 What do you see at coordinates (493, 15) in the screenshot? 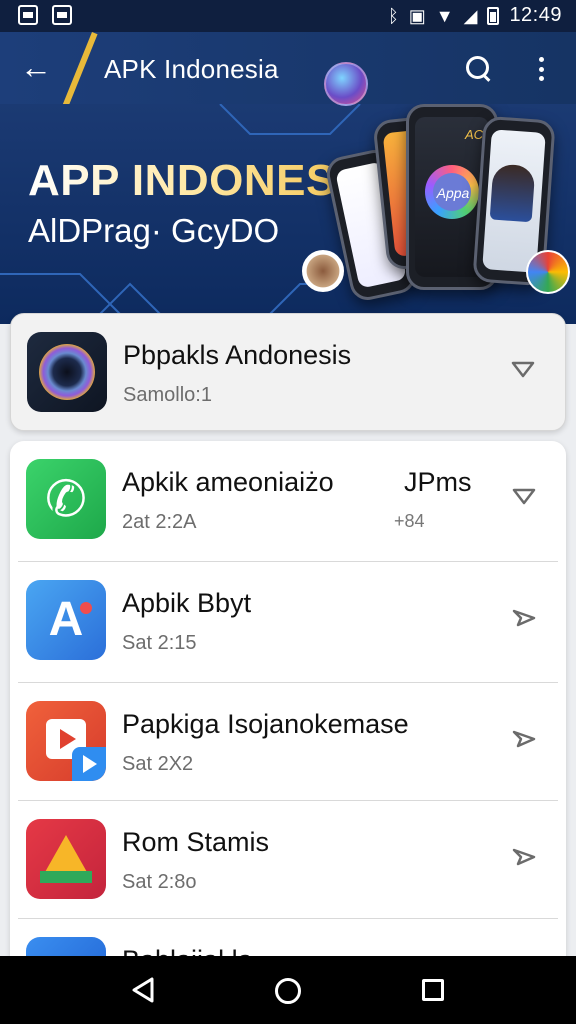
I see `battery-icon` at bounding box center [493, 15].